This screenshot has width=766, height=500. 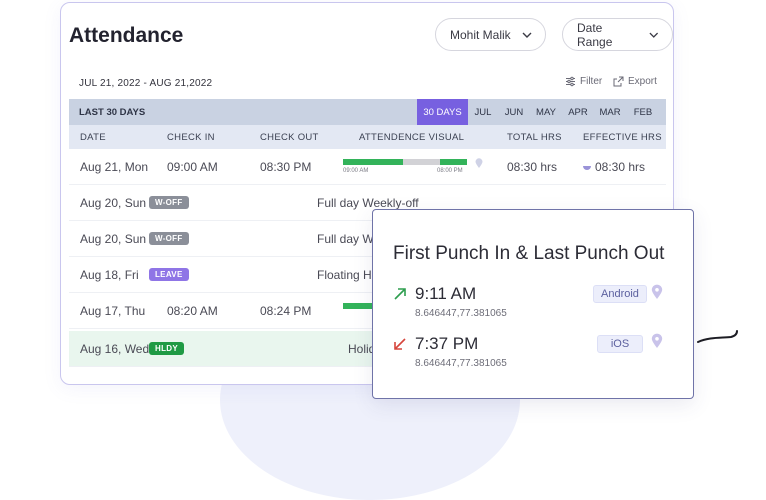 I want to click on column-header-total-hrs: TOTAL HRS, so click(x=534, y=137).